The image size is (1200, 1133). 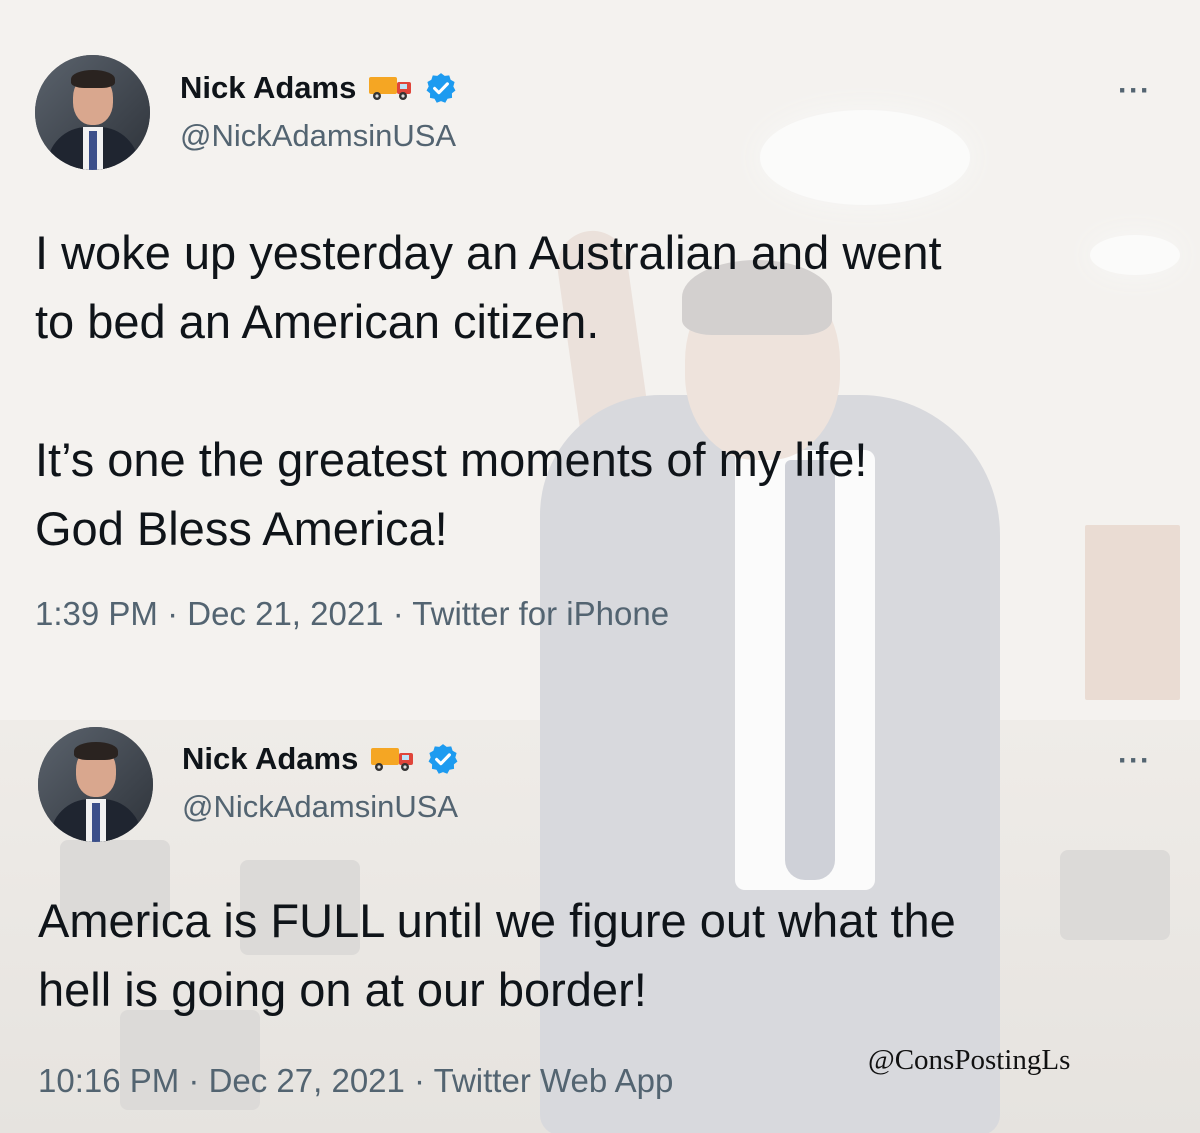 What do you see at coordinates (969, 1060) in the screenshot?
I see `watermark: @ConsPostingLs` at bounding box center [969, 1060].